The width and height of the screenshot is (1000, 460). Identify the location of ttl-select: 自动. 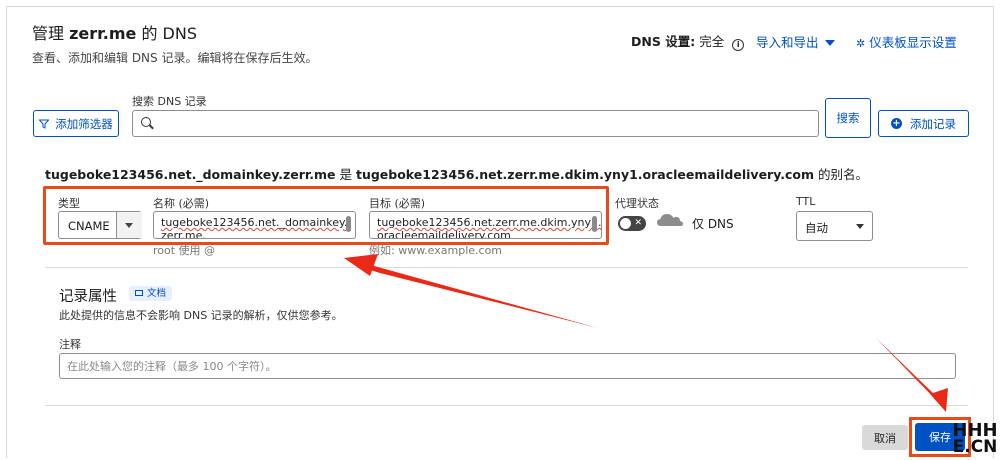
(834, 226).